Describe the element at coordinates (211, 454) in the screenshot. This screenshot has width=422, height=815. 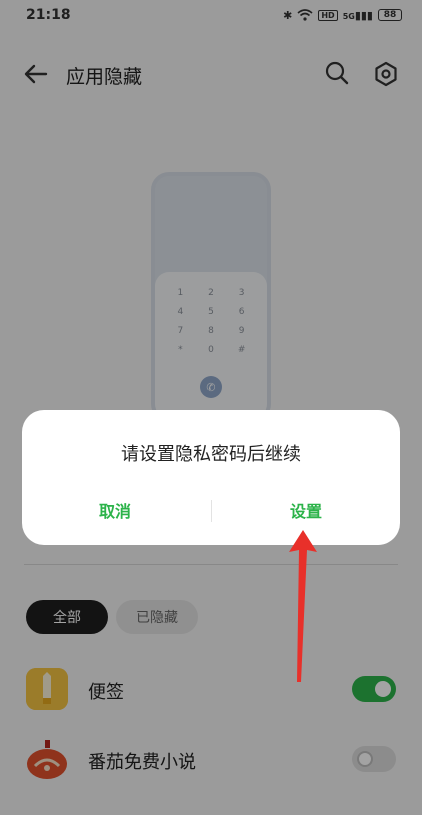
I see `dialog-message: 请设置隐私密码后继续` at that location.